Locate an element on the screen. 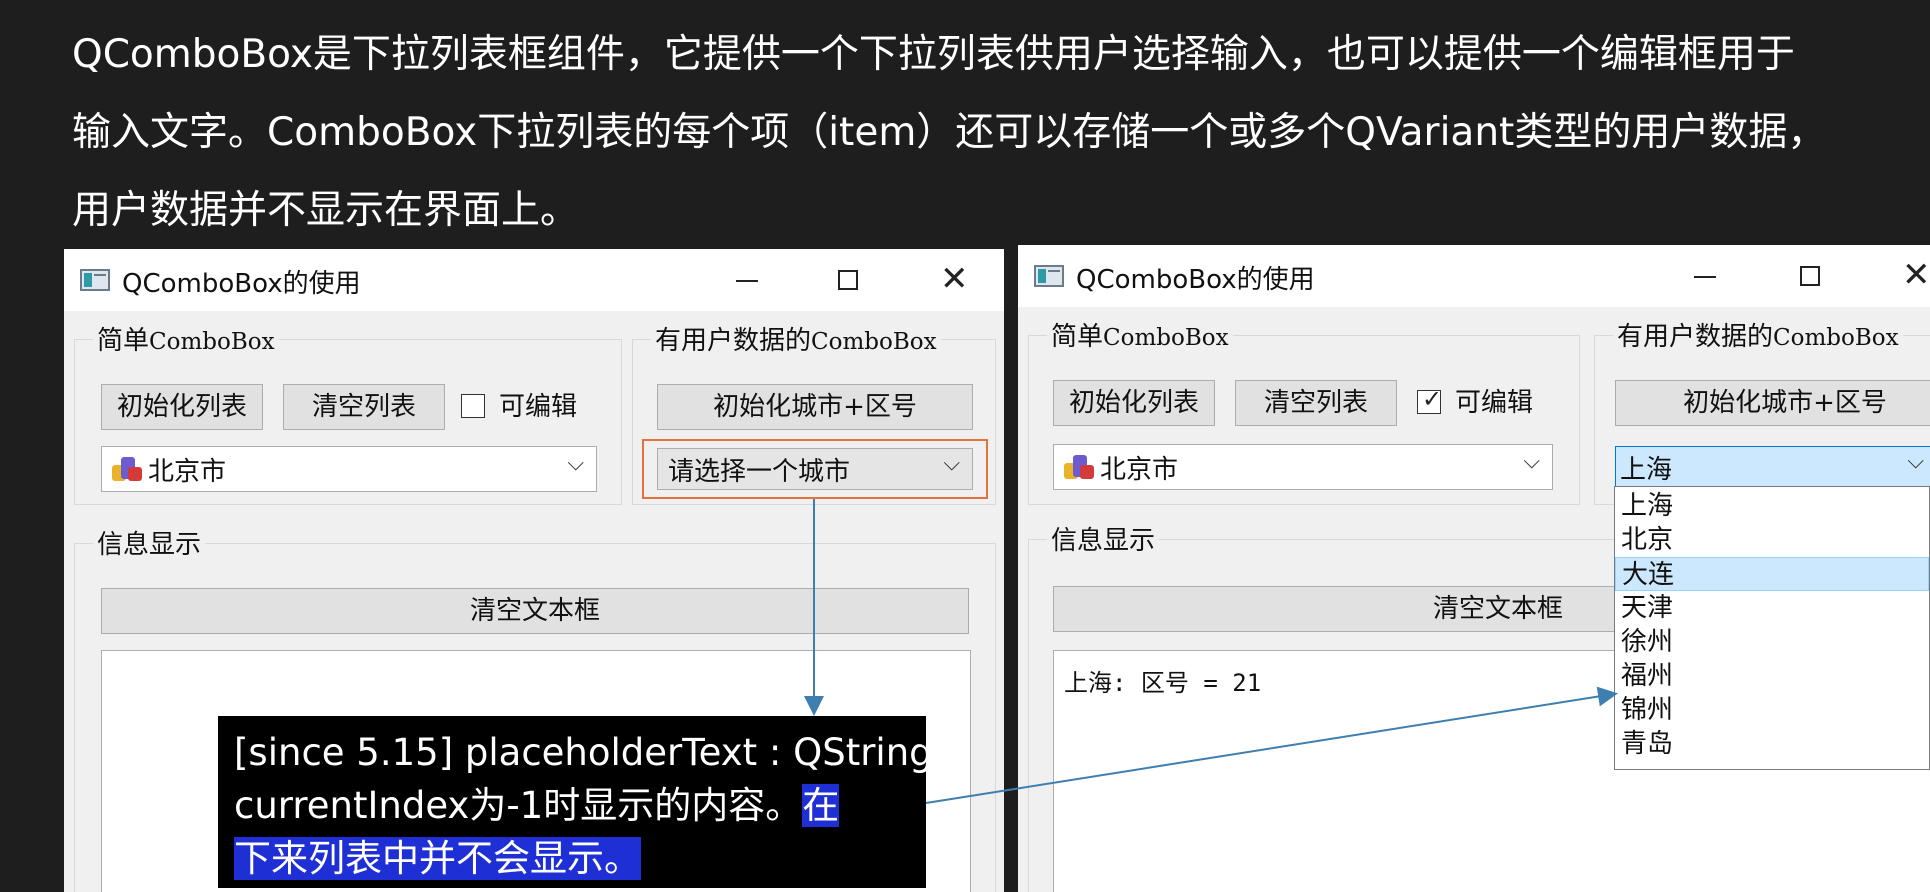  tooltip-line-3: 下来列表中并不会显示。 is located at coordinates (572, 858).